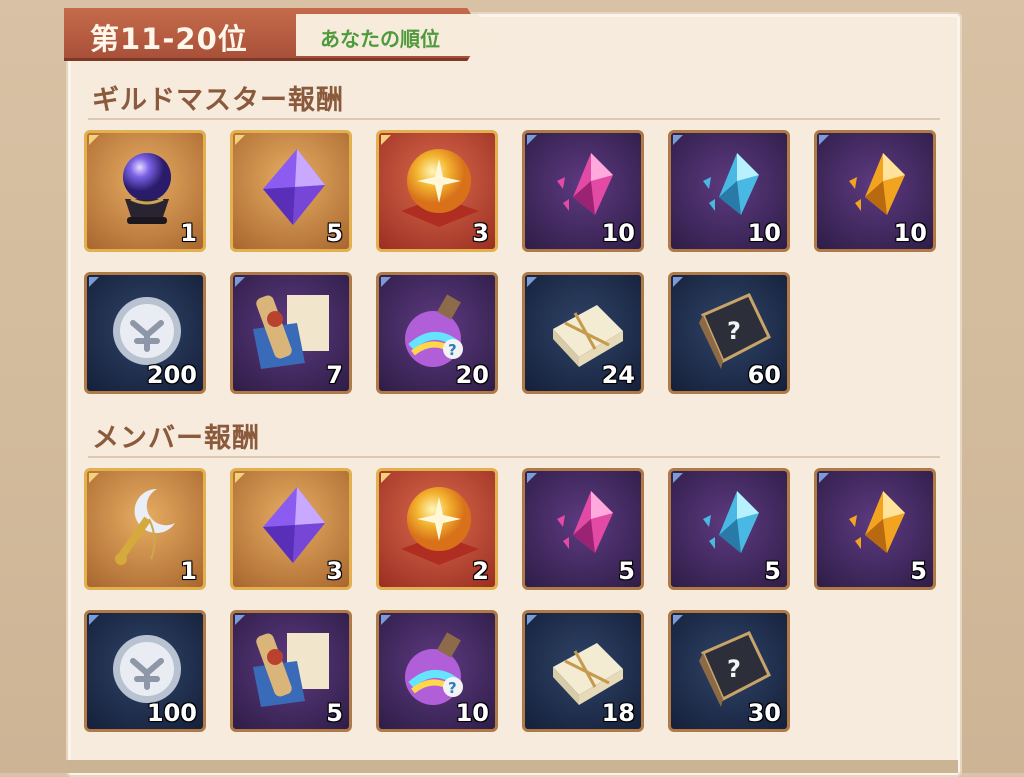 This screenshot has height=777, width=1024. I want to click on reward-item-tile: 100, so click(145, 671).